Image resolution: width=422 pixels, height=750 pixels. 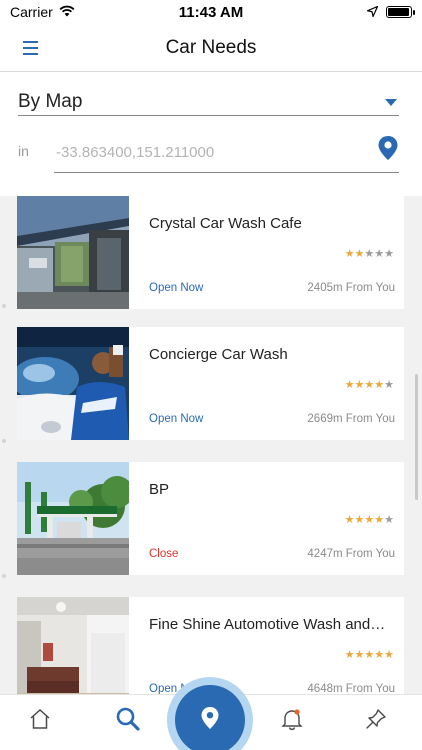 What do you see at coordinates (416, 437) in the screenshot?
I see `scroll-indicator` at bounding box center [416, 437].